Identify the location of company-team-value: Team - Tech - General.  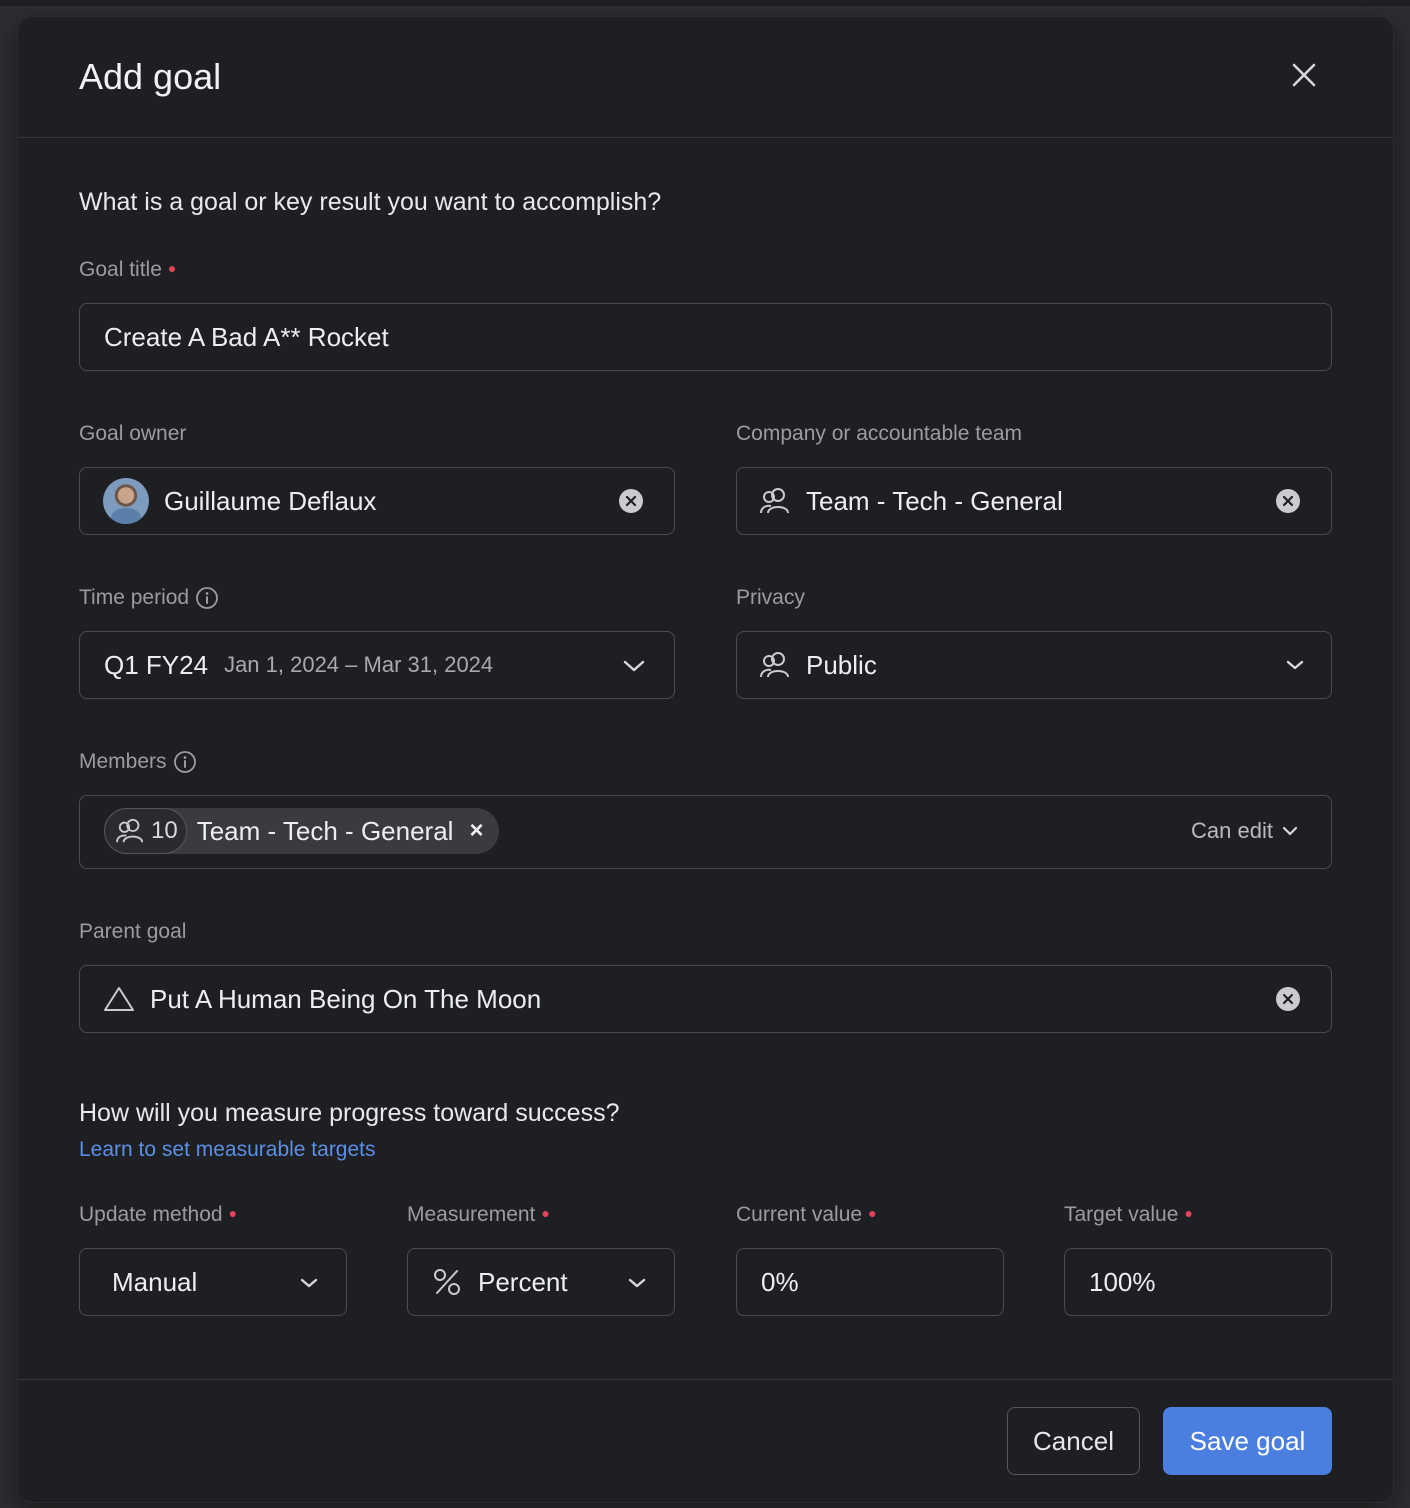
(934, 500).